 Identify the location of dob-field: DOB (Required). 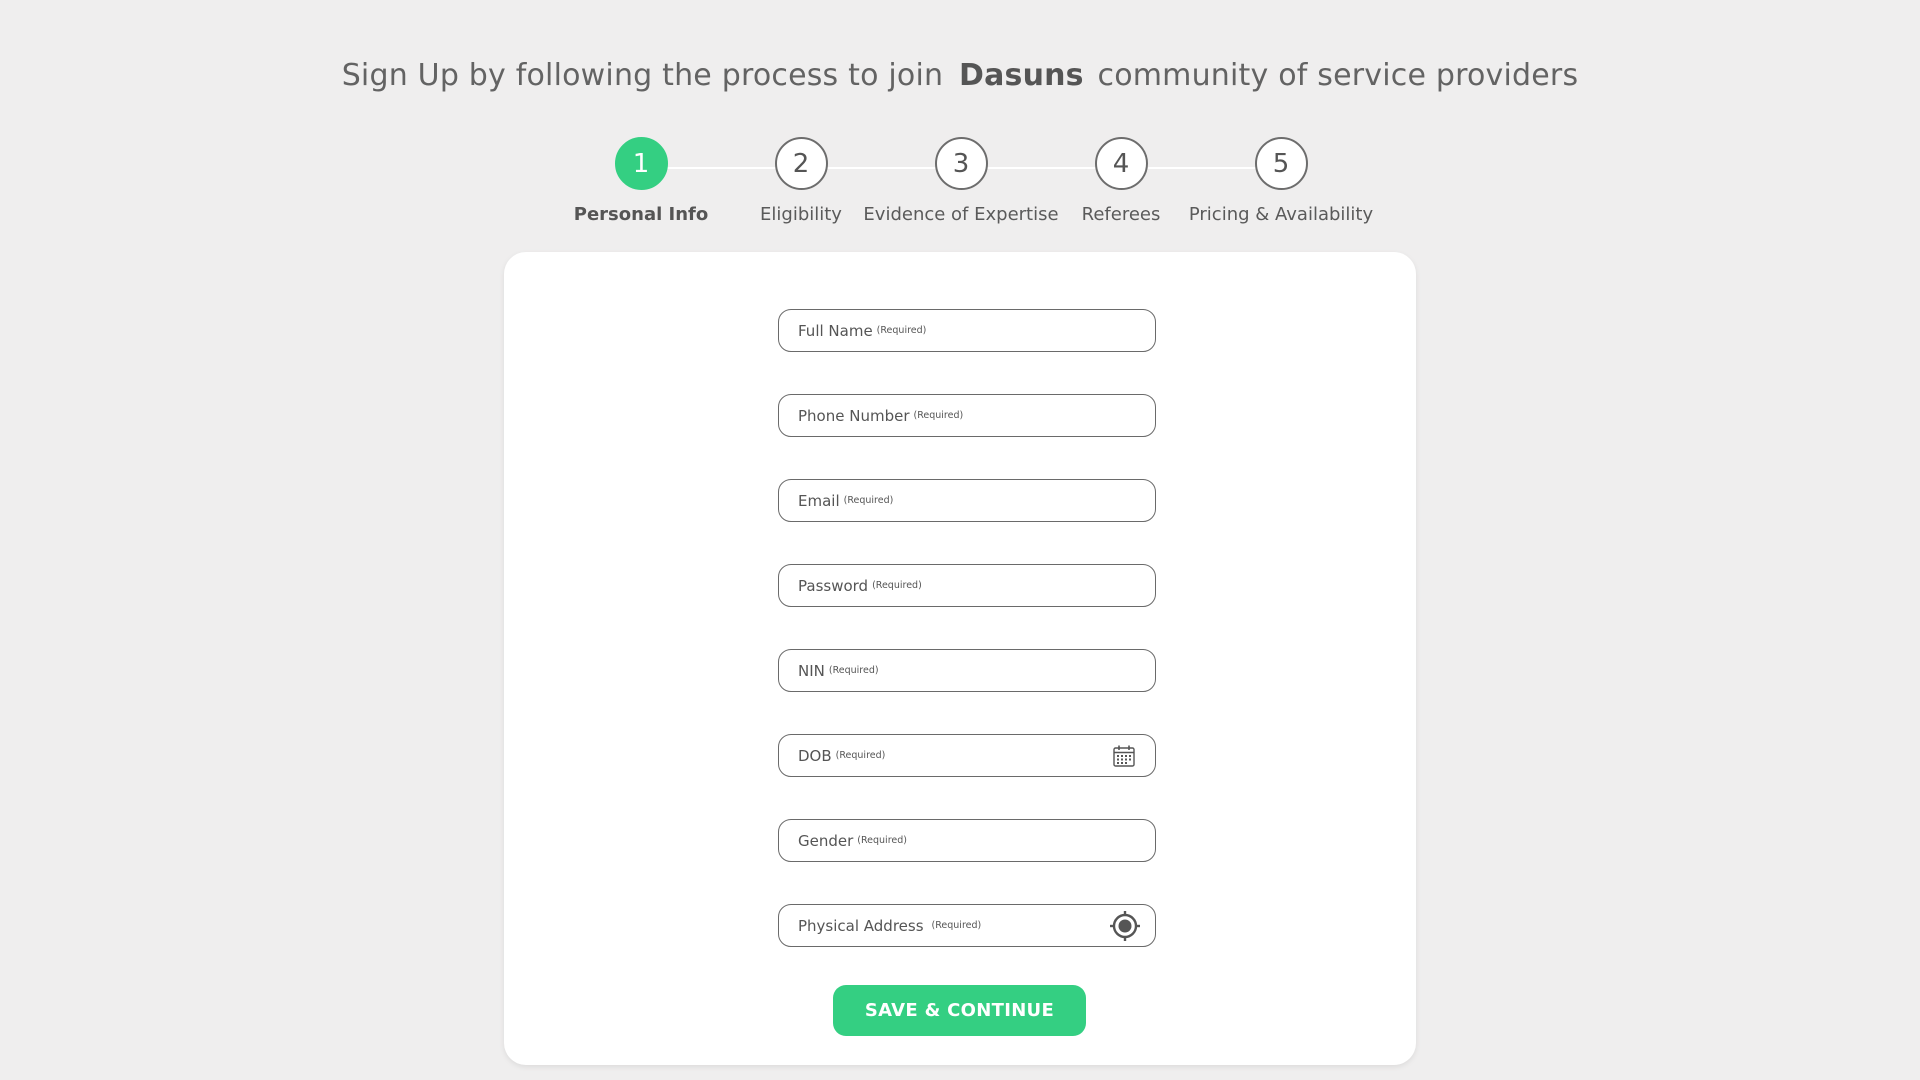
(967, 755).